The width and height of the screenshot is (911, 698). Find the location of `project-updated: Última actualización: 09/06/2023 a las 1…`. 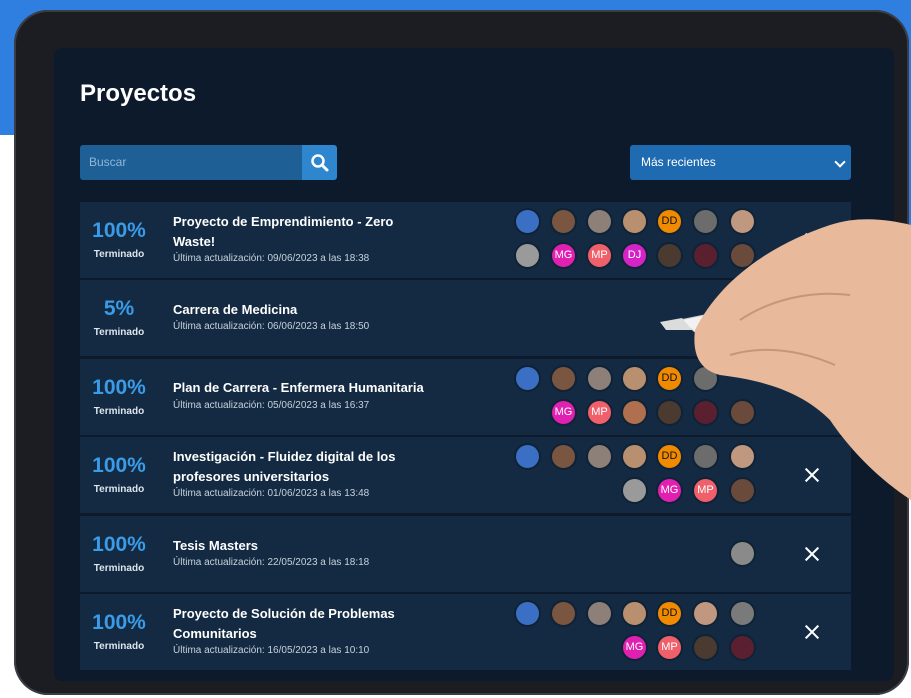

project-updated: Última actualización: 09/06/2023 a las 1… is located at coordinates (271, 258).